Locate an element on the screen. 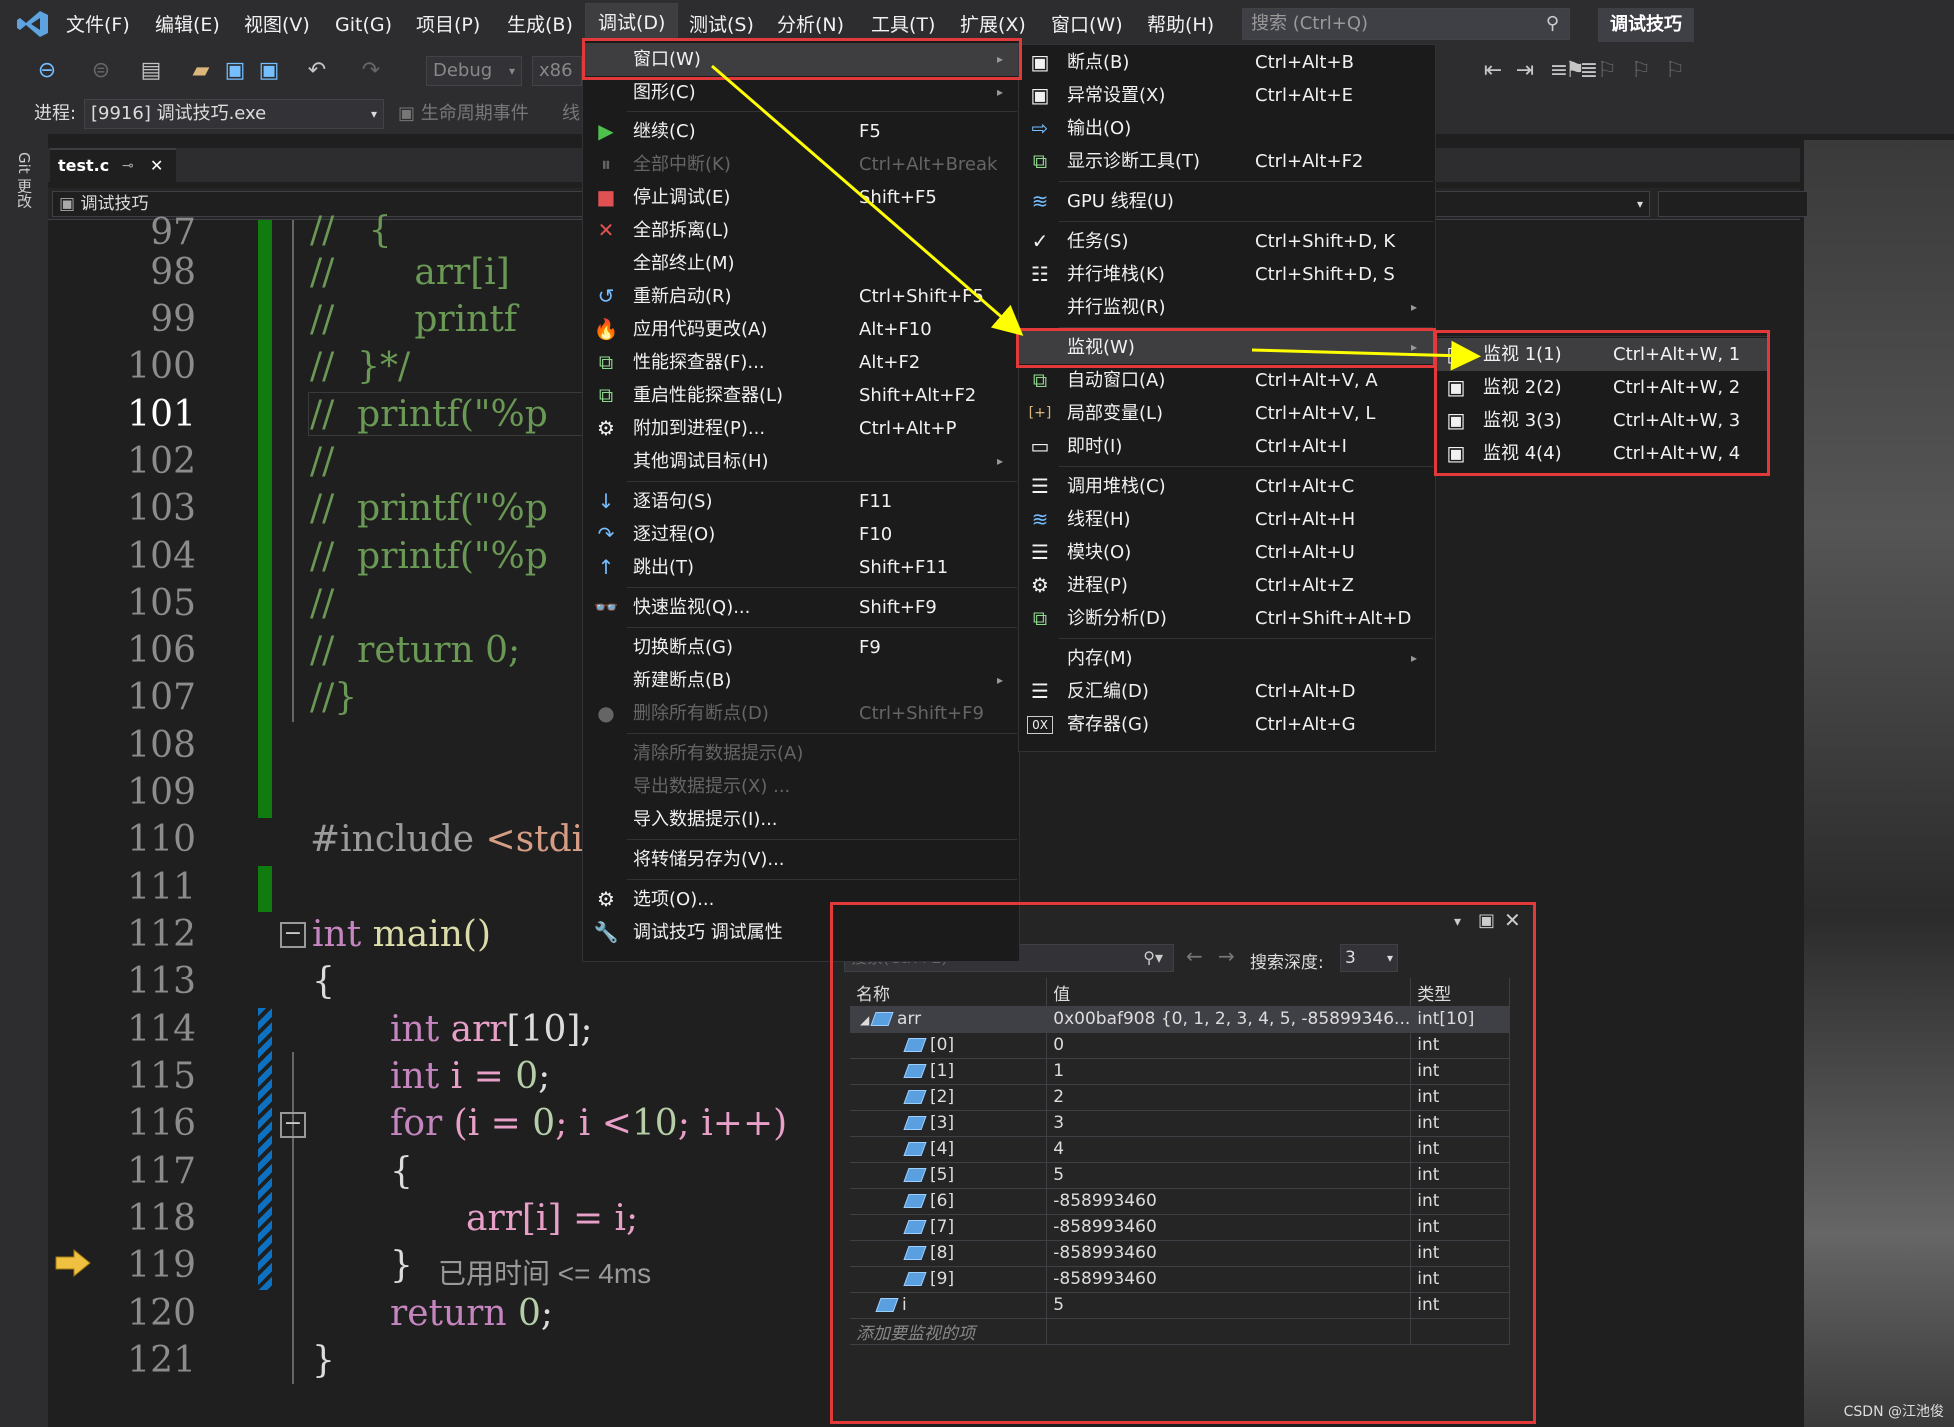  watermark: CSDN @江池俊 is located at coordinates (1893, 1412).